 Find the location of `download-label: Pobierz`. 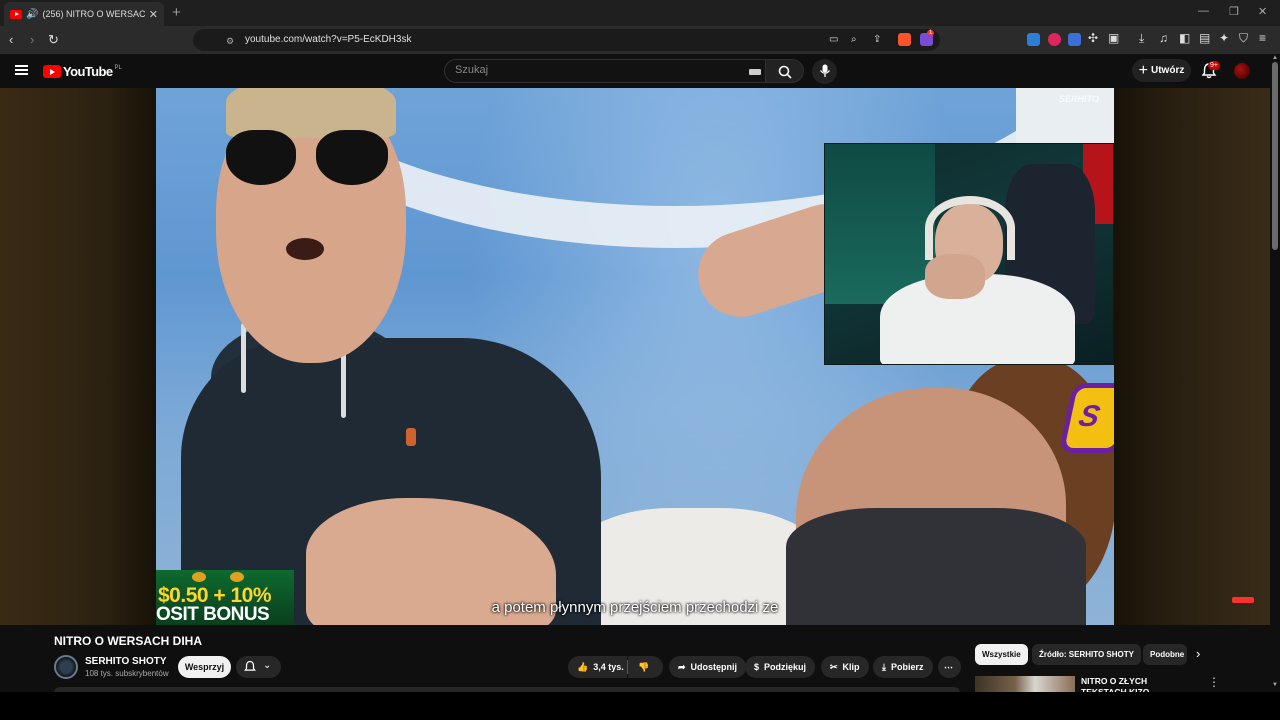

download-label: Pobierz is located at coordinates (907, 667).